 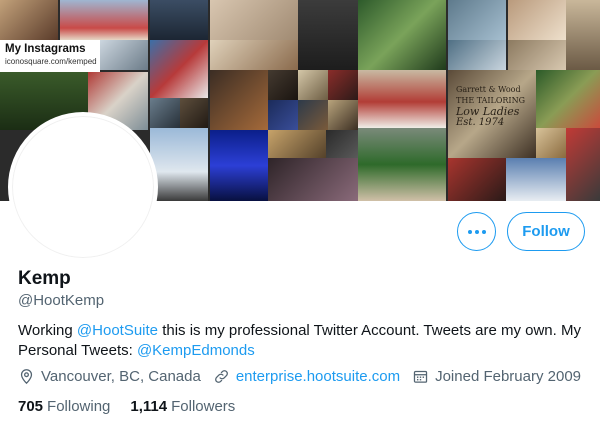 What do you see at coordinates (318, 376) in the screenshot?
I see `website-link: enterprise.hootsuite.com` at bounding box center [318, 376].